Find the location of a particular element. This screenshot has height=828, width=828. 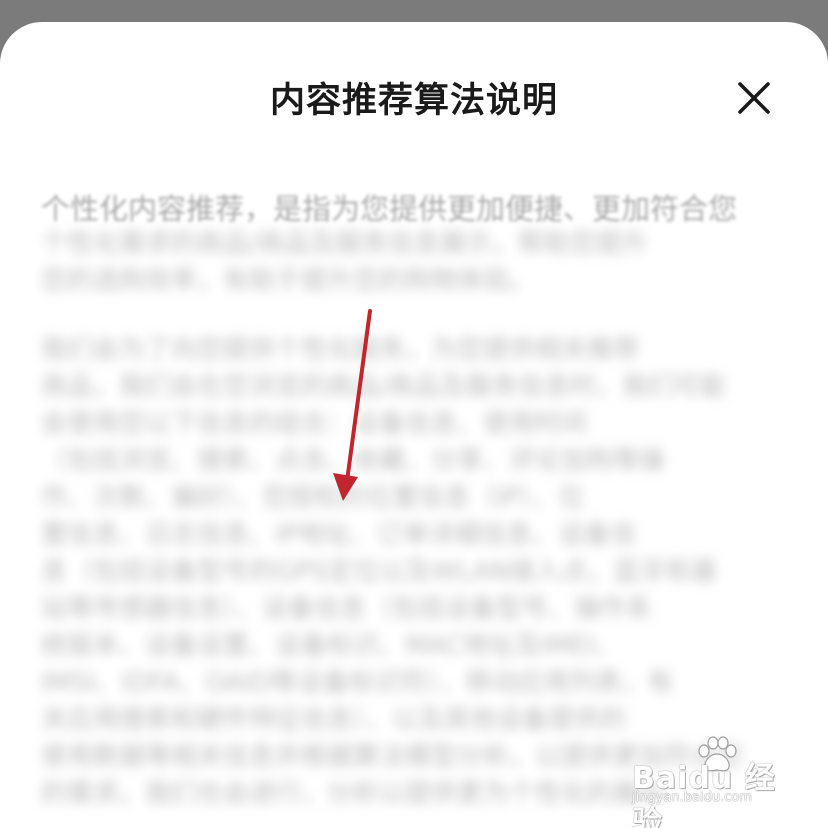

text-line: （包括浏览、搜索、点击、收藏、分享、评论加购等操 is located at coordinates (353, 461).